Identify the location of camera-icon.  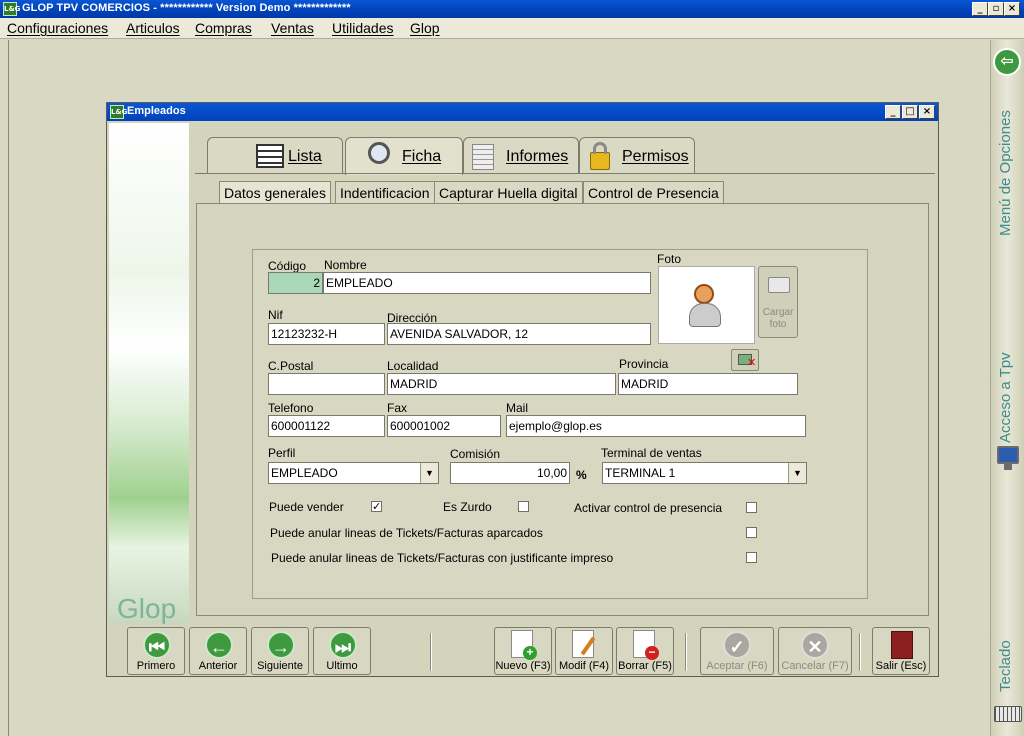
(779, 285).